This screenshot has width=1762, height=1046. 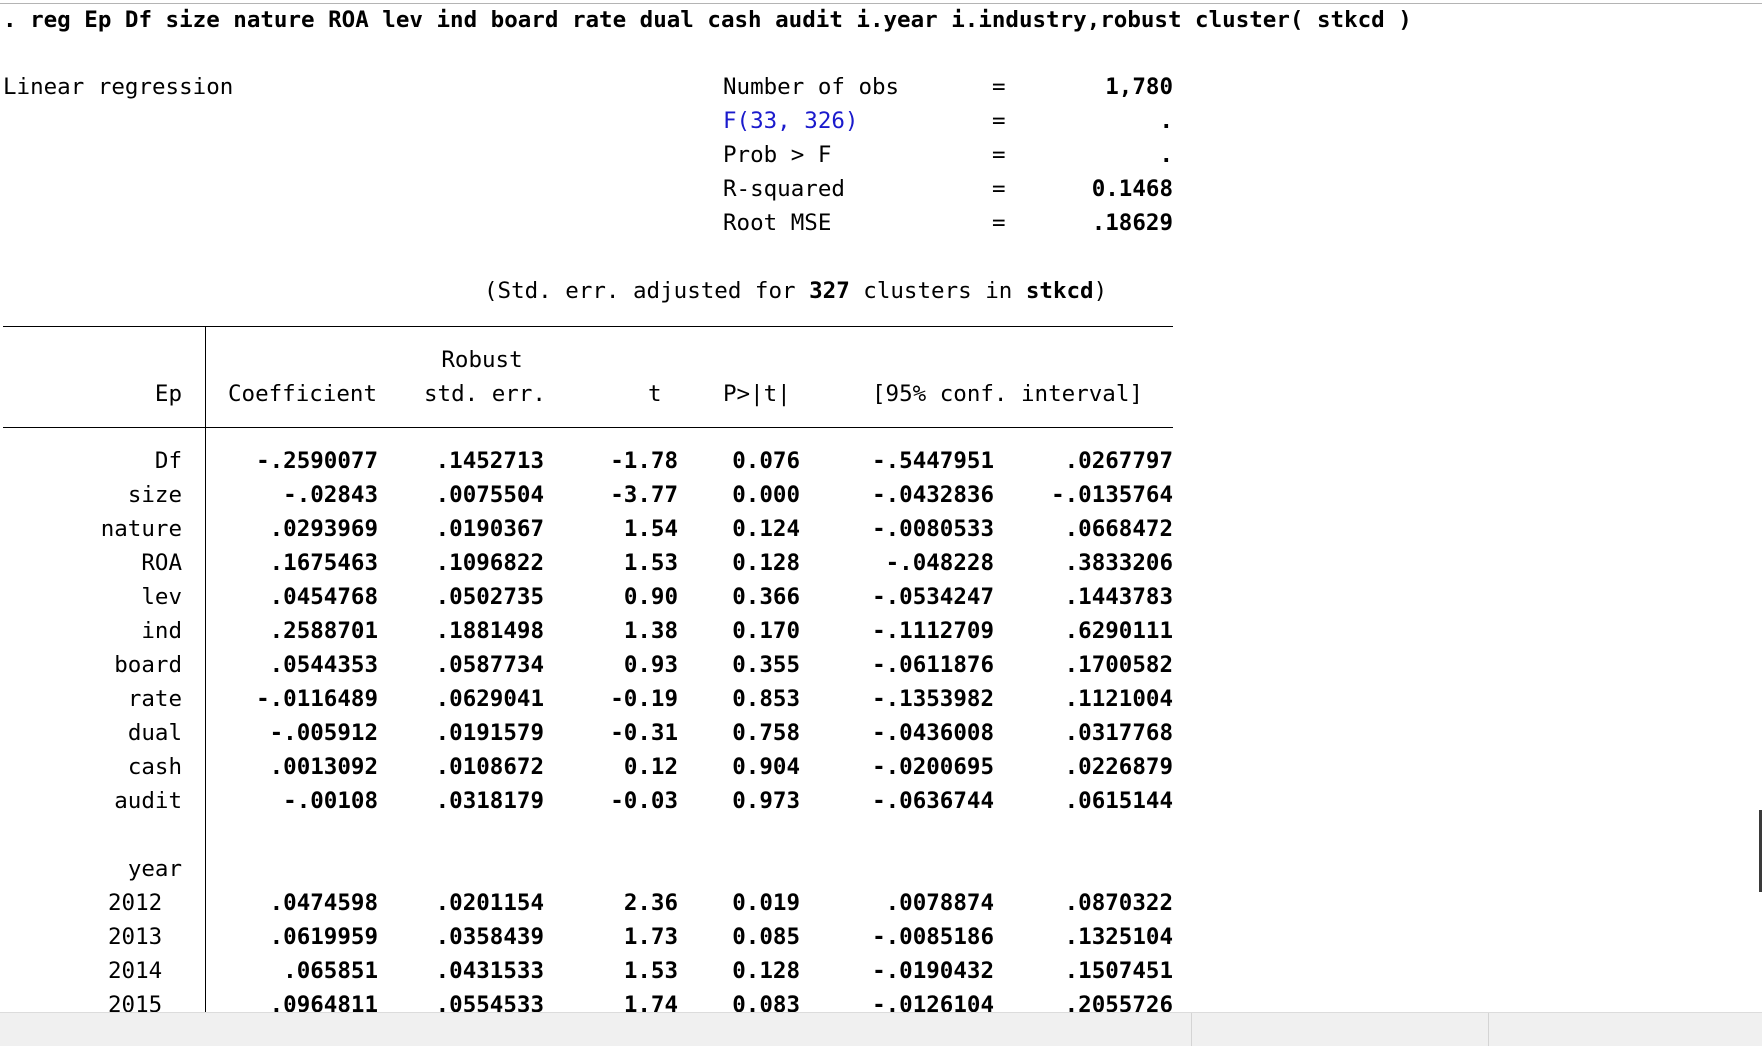 I want to click on stat-label: R-squared, so click(x=784, y=189).